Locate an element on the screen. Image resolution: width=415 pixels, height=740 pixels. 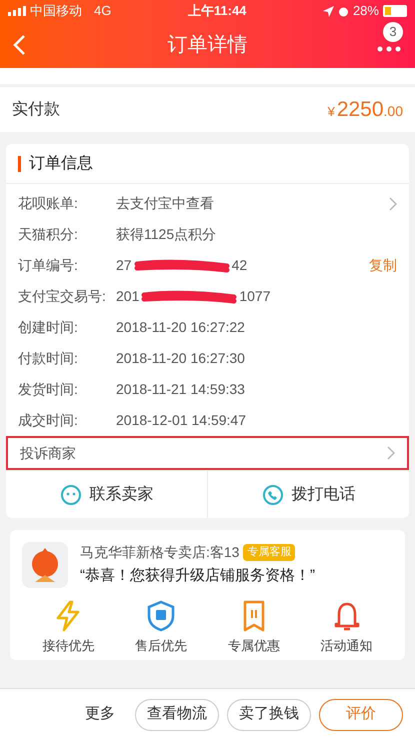
contact-button: 拨打电话 is located at coordinates (308, 494).